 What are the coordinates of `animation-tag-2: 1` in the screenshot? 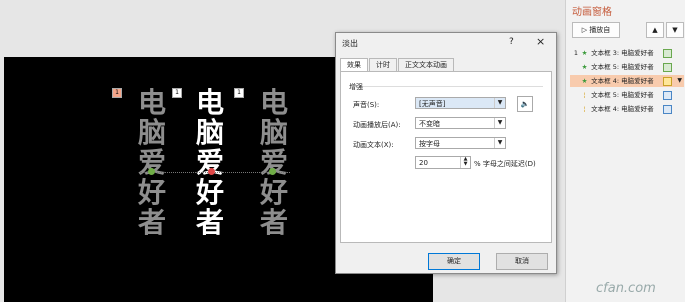 It's located at (177, 93).